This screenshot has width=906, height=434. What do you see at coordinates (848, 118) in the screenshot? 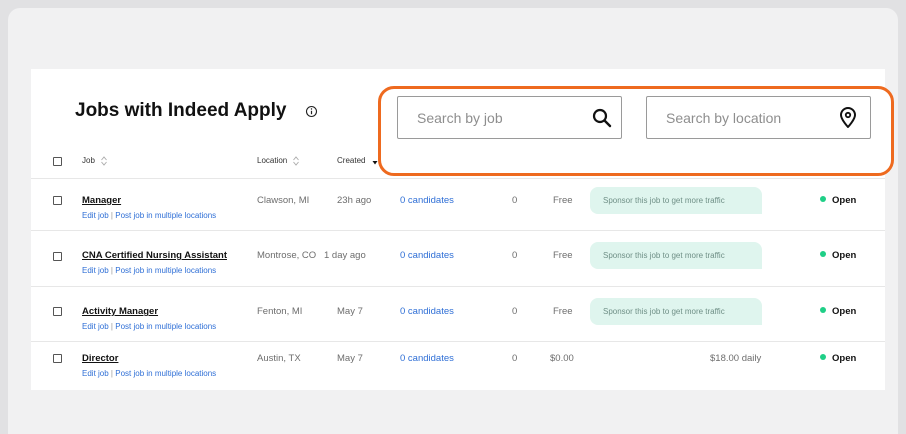
I see `location-pin-icon` at bounding box center [848, 118].